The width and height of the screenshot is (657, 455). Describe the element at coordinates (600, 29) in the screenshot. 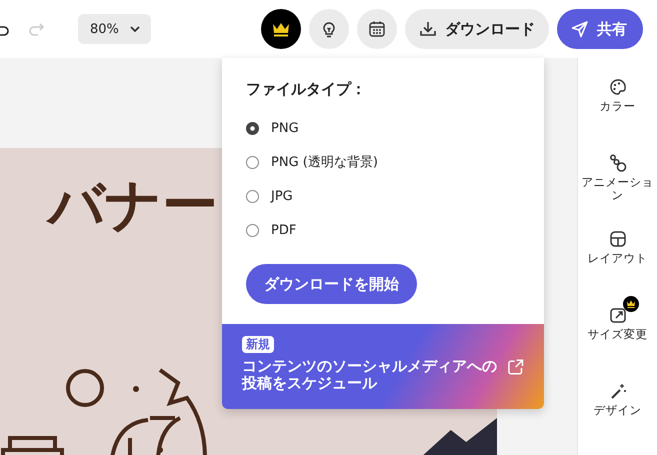

I see `share-button: 共有` at that location.